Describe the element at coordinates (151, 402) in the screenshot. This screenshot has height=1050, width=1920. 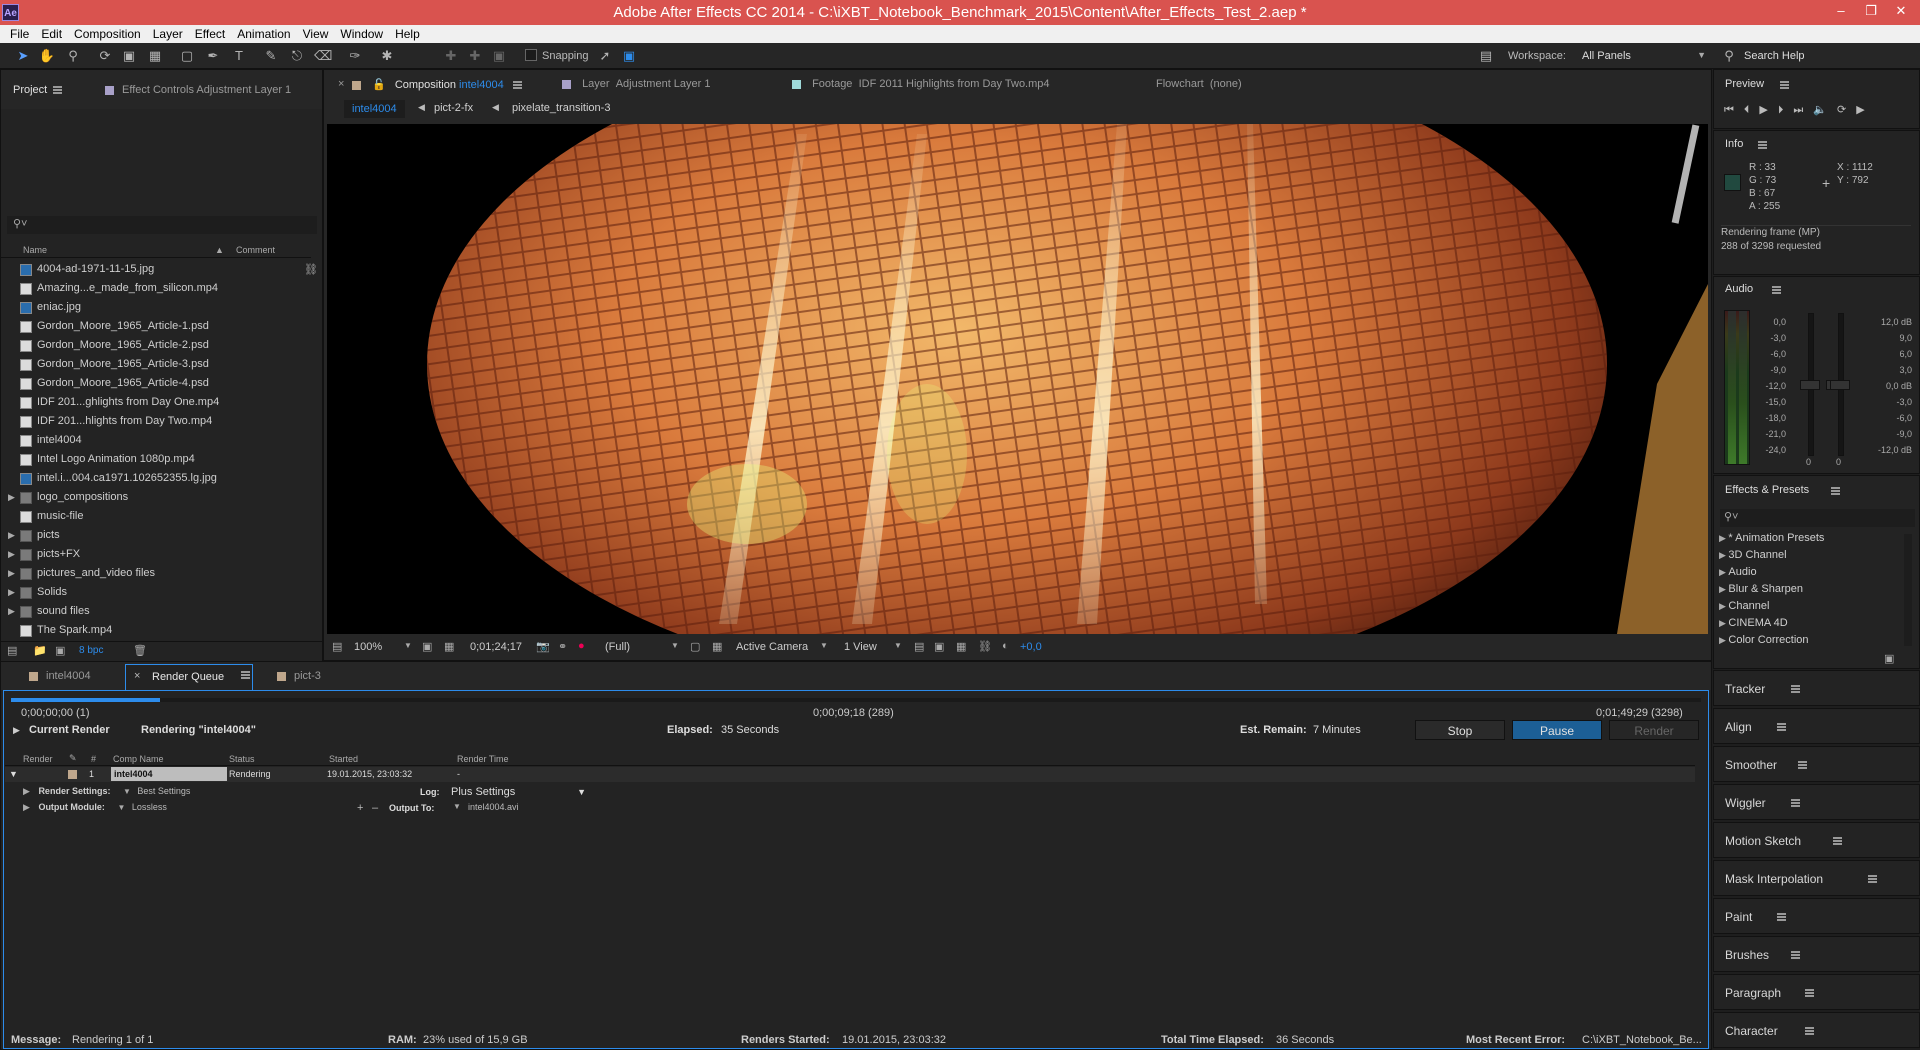
I see `project-item: IDF 201...ghlights from Day One.mp4` at that location.